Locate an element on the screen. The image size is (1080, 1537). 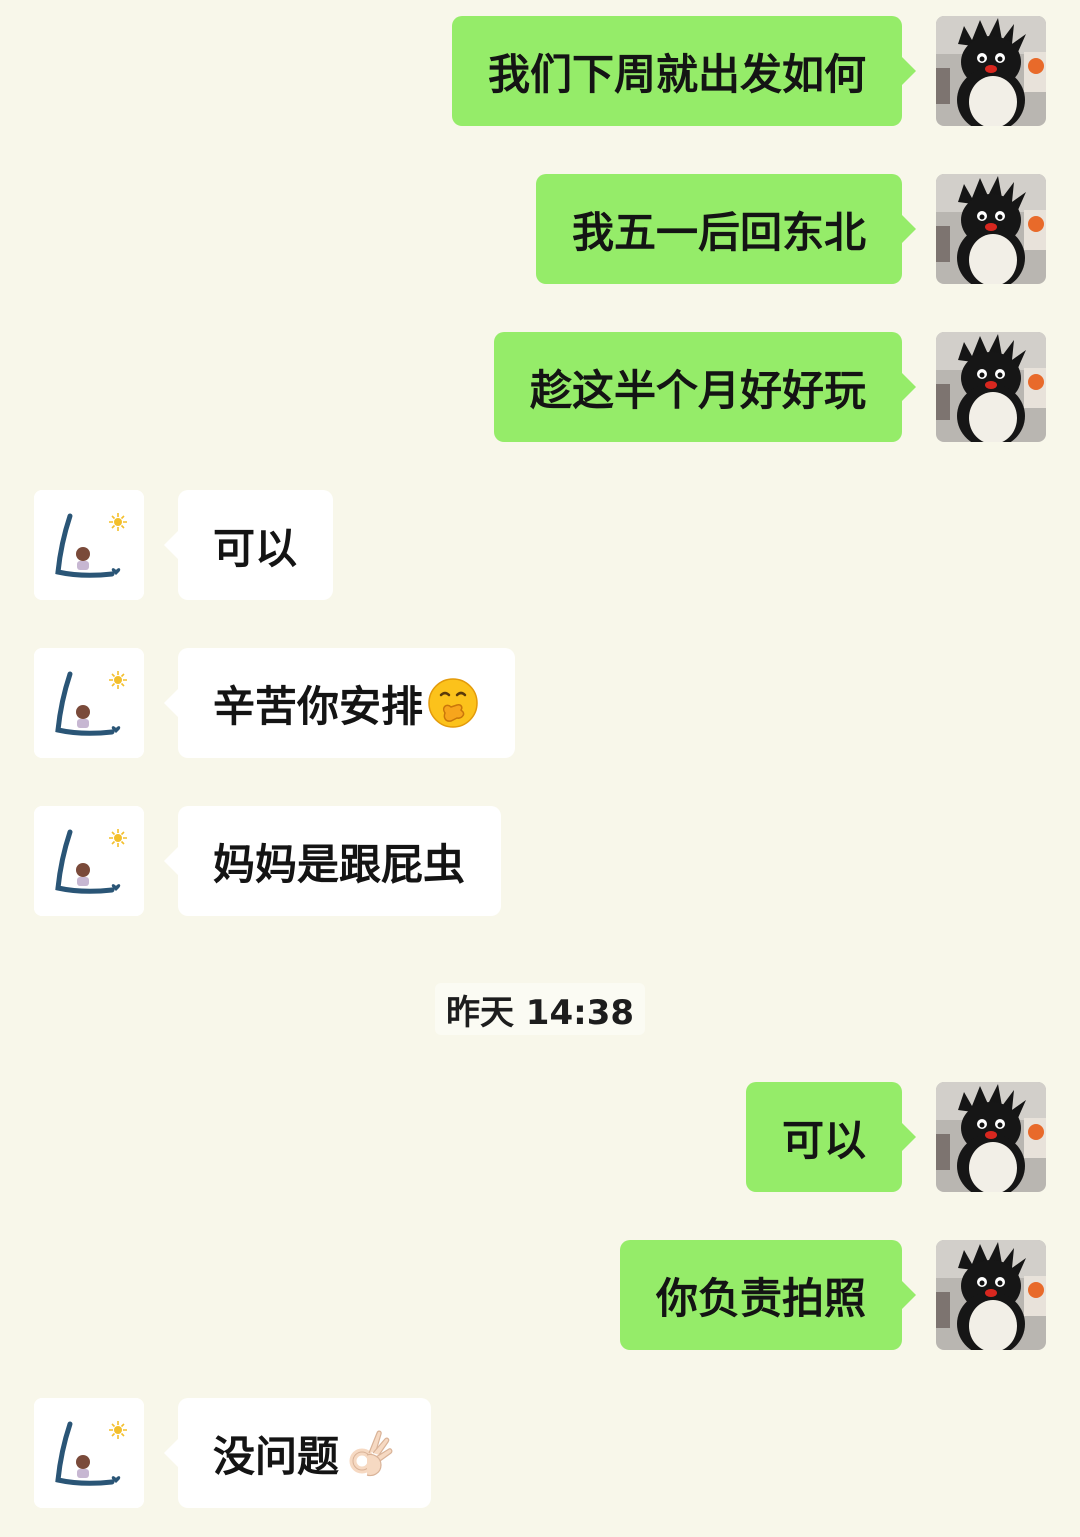
message-row: 没问题 is located at coordinates (540, 1453).